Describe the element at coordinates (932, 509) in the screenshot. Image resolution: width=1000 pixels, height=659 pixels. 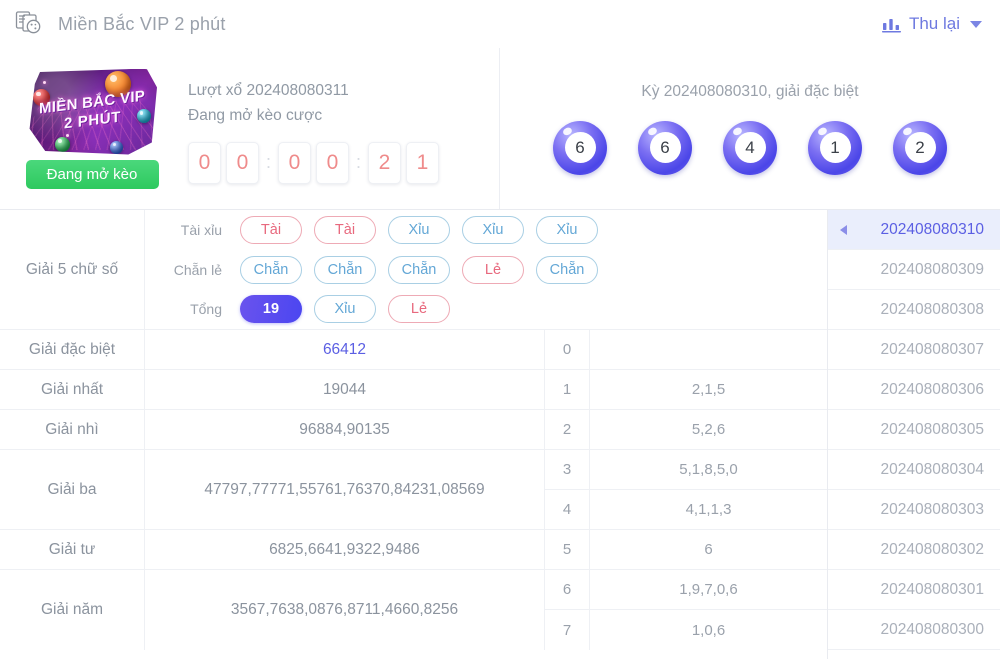
I see `period-id: 202408080303` at that location.